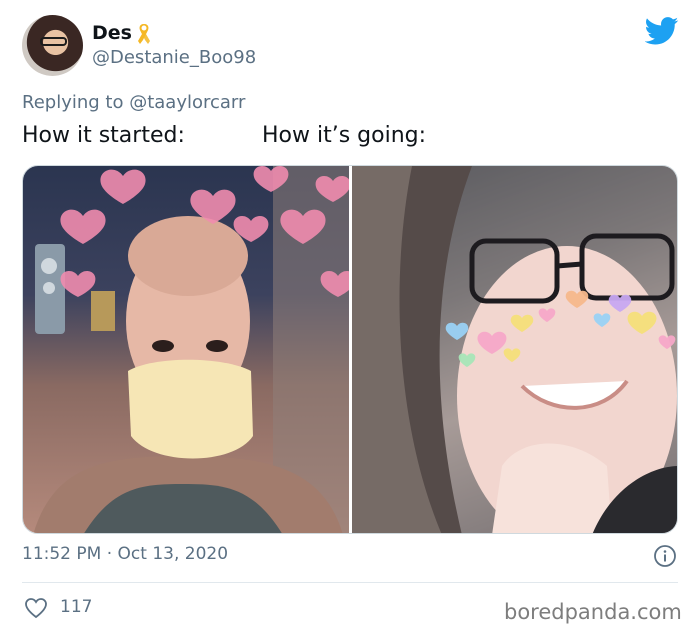 The image size is (700, 636). I want to click on heart-outline-icon, so click(36, 608).